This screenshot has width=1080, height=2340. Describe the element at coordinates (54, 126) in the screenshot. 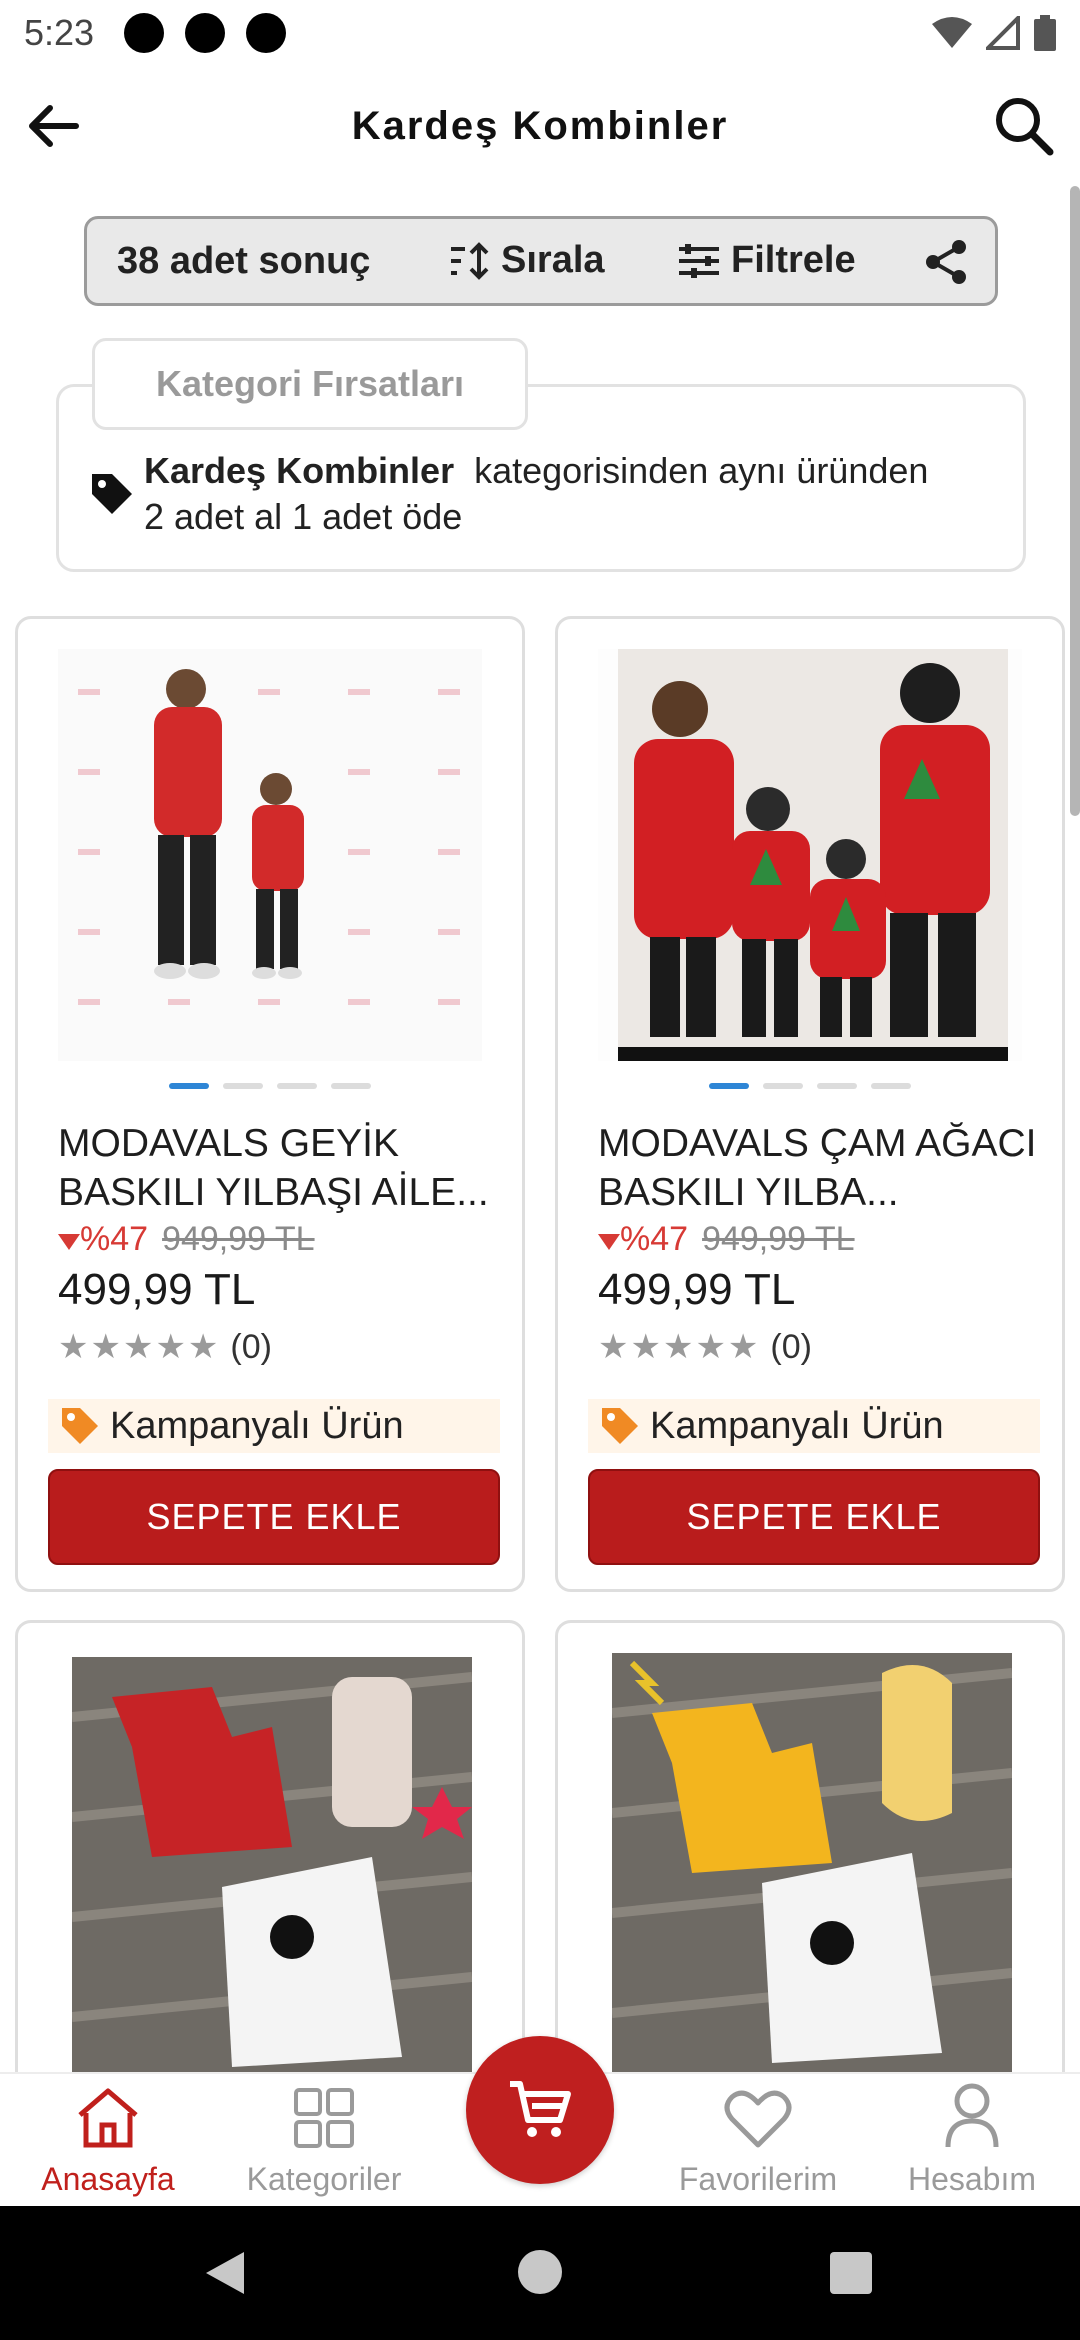

I see `arrow-left-icon` at that location.